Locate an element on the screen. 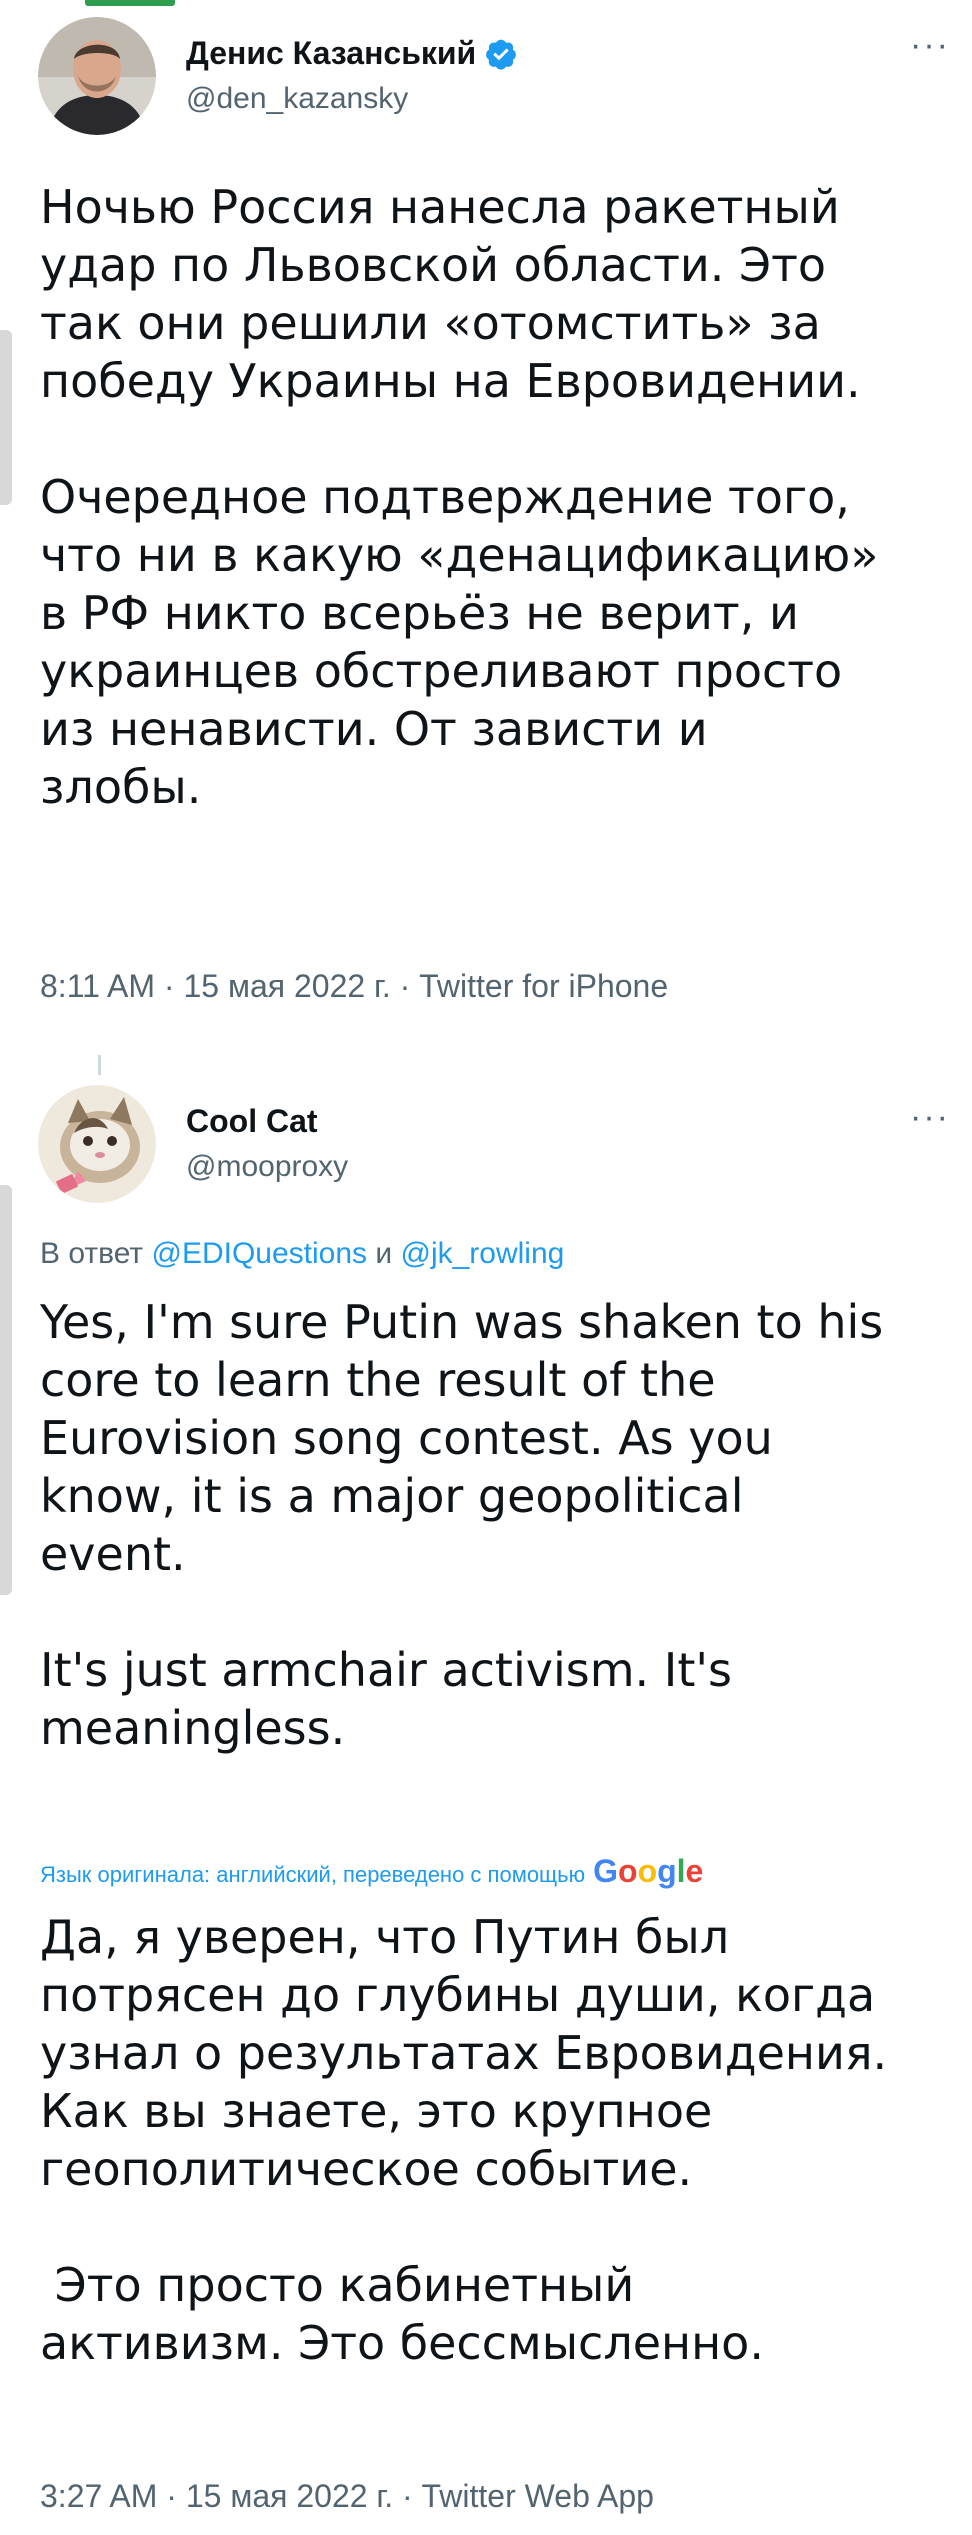 The width and height of the screenshot is (972, 2535). author-row: Денис Казанський is located at coordinates (352, 53).